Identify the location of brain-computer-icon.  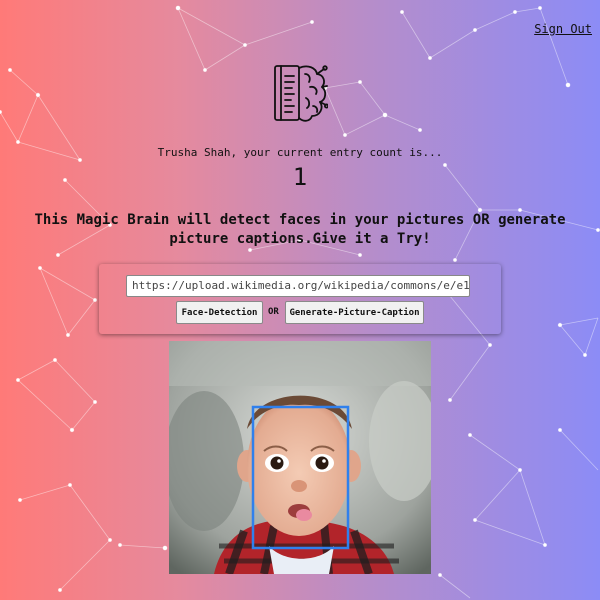
(301, 93).